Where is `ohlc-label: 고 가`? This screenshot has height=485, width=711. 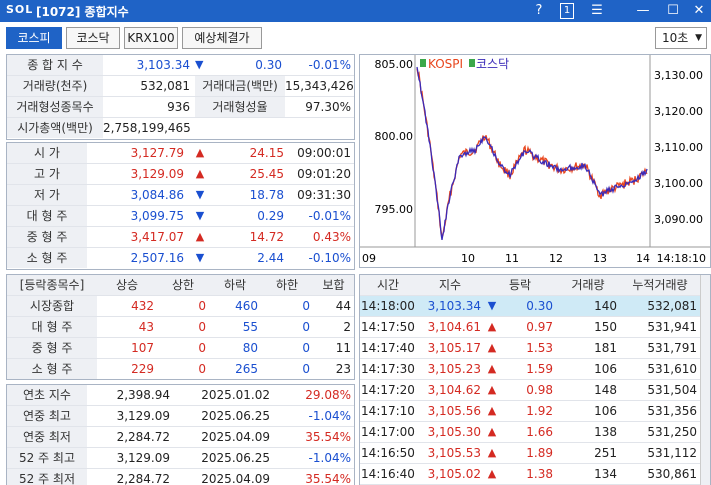 ohlc-label: 고 가 is located at coordinates (47, 174).